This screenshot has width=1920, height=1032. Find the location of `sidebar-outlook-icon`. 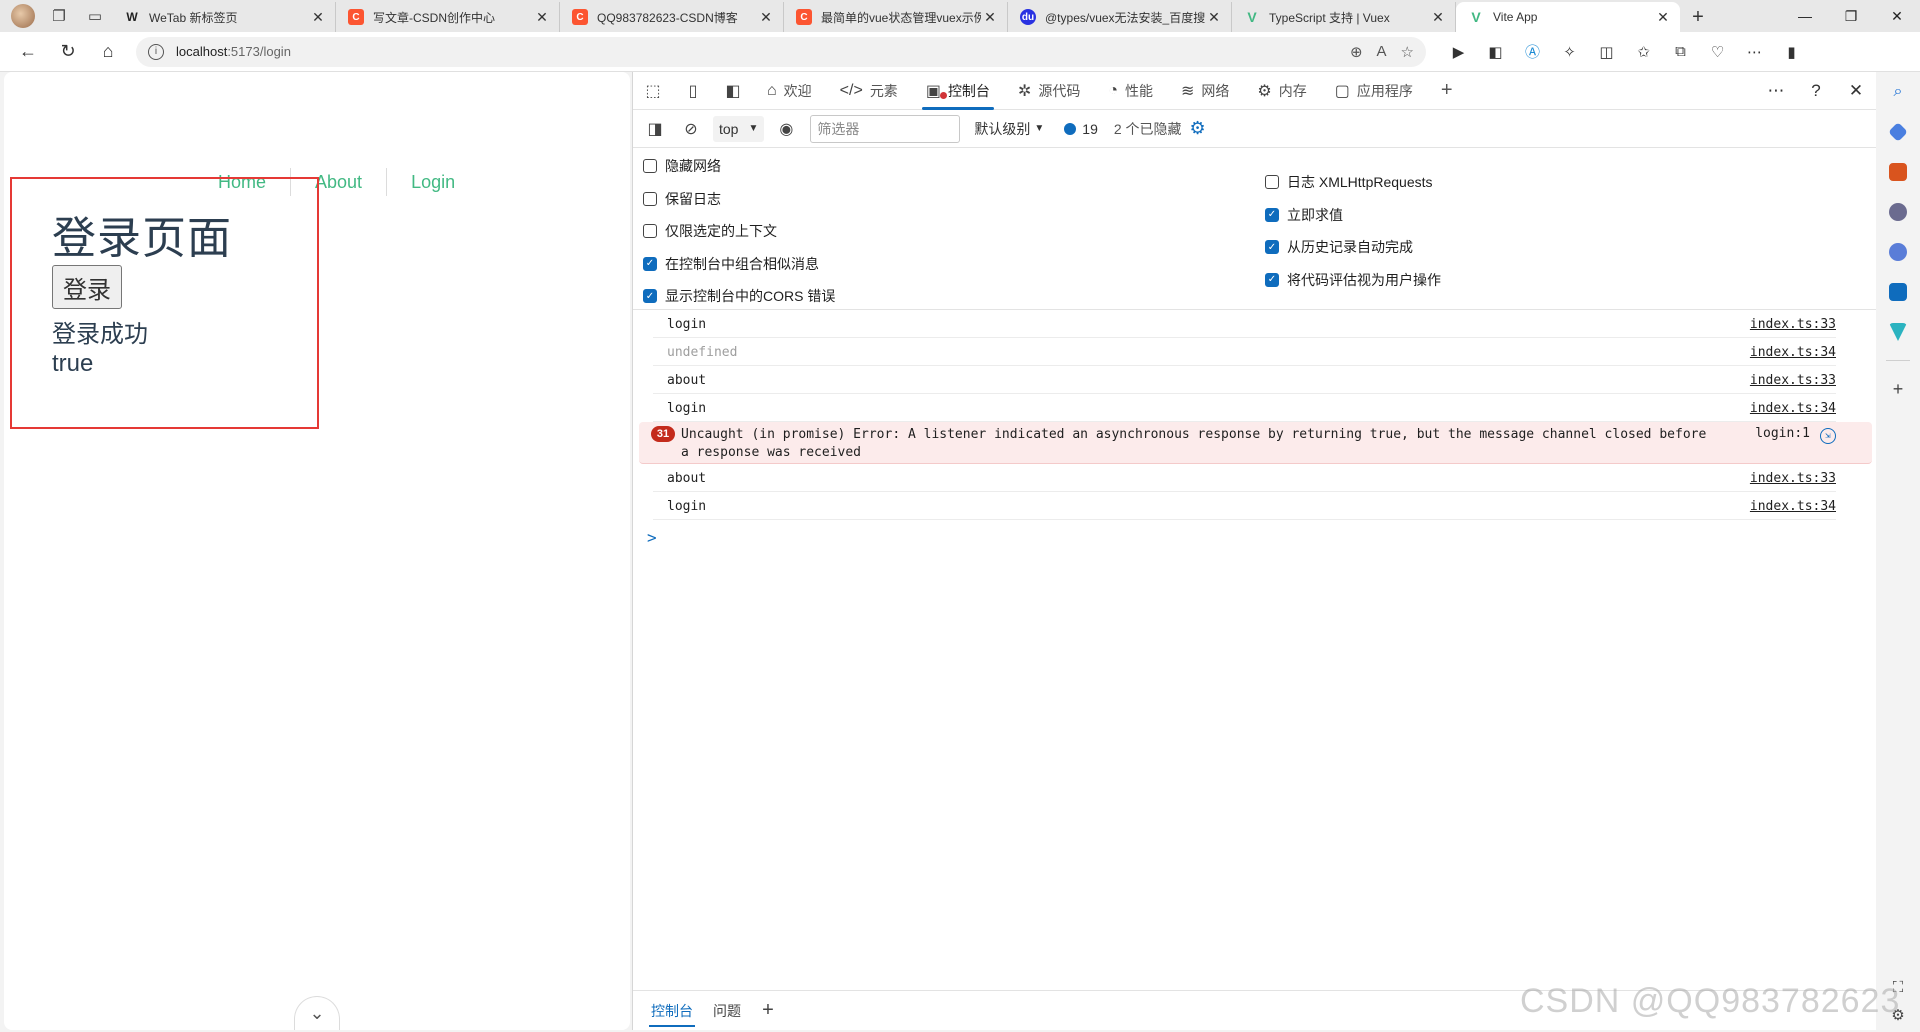

sidebar-outlook-icon is located at coordinates (1898, 292).